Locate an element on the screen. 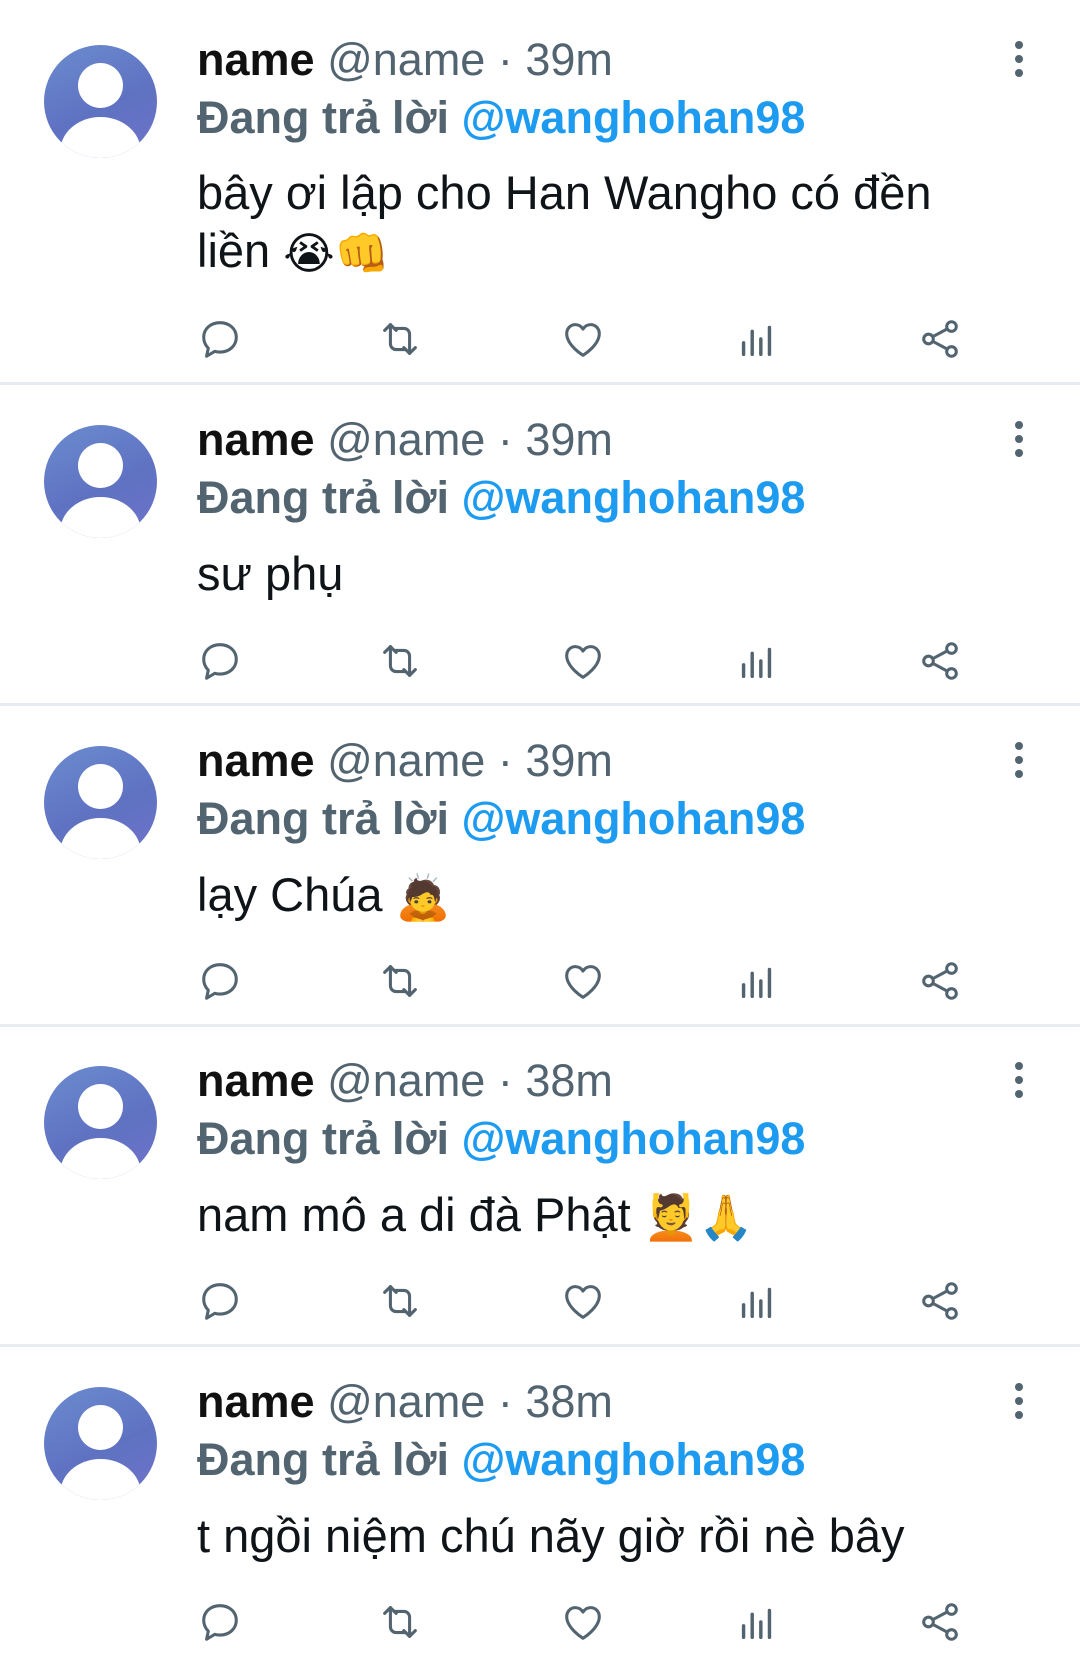  avatar-head-shape is located at coordinates (100, 1427).